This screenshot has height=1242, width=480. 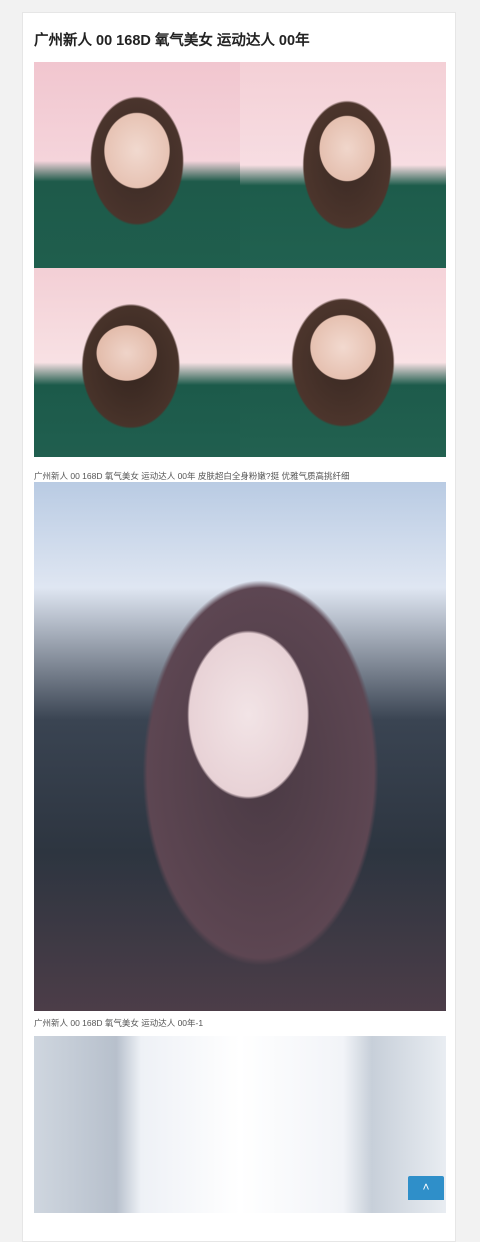 I want to click on image-caption: 广州新人 00 168D 氧气美女 运动达人 00年-1, so click(x=119, y=1023).